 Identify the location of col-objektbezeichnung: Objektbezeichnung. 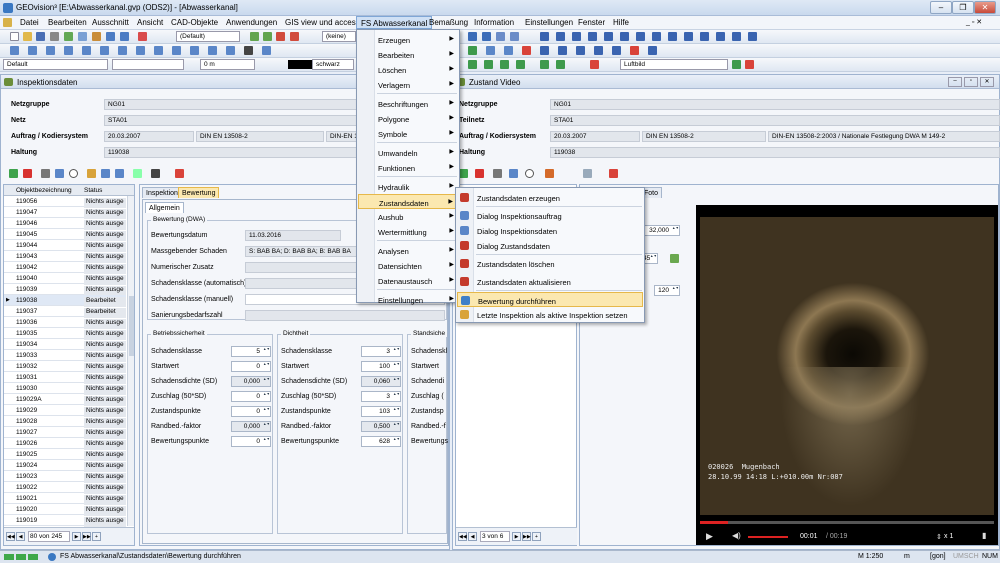
(44, 190).